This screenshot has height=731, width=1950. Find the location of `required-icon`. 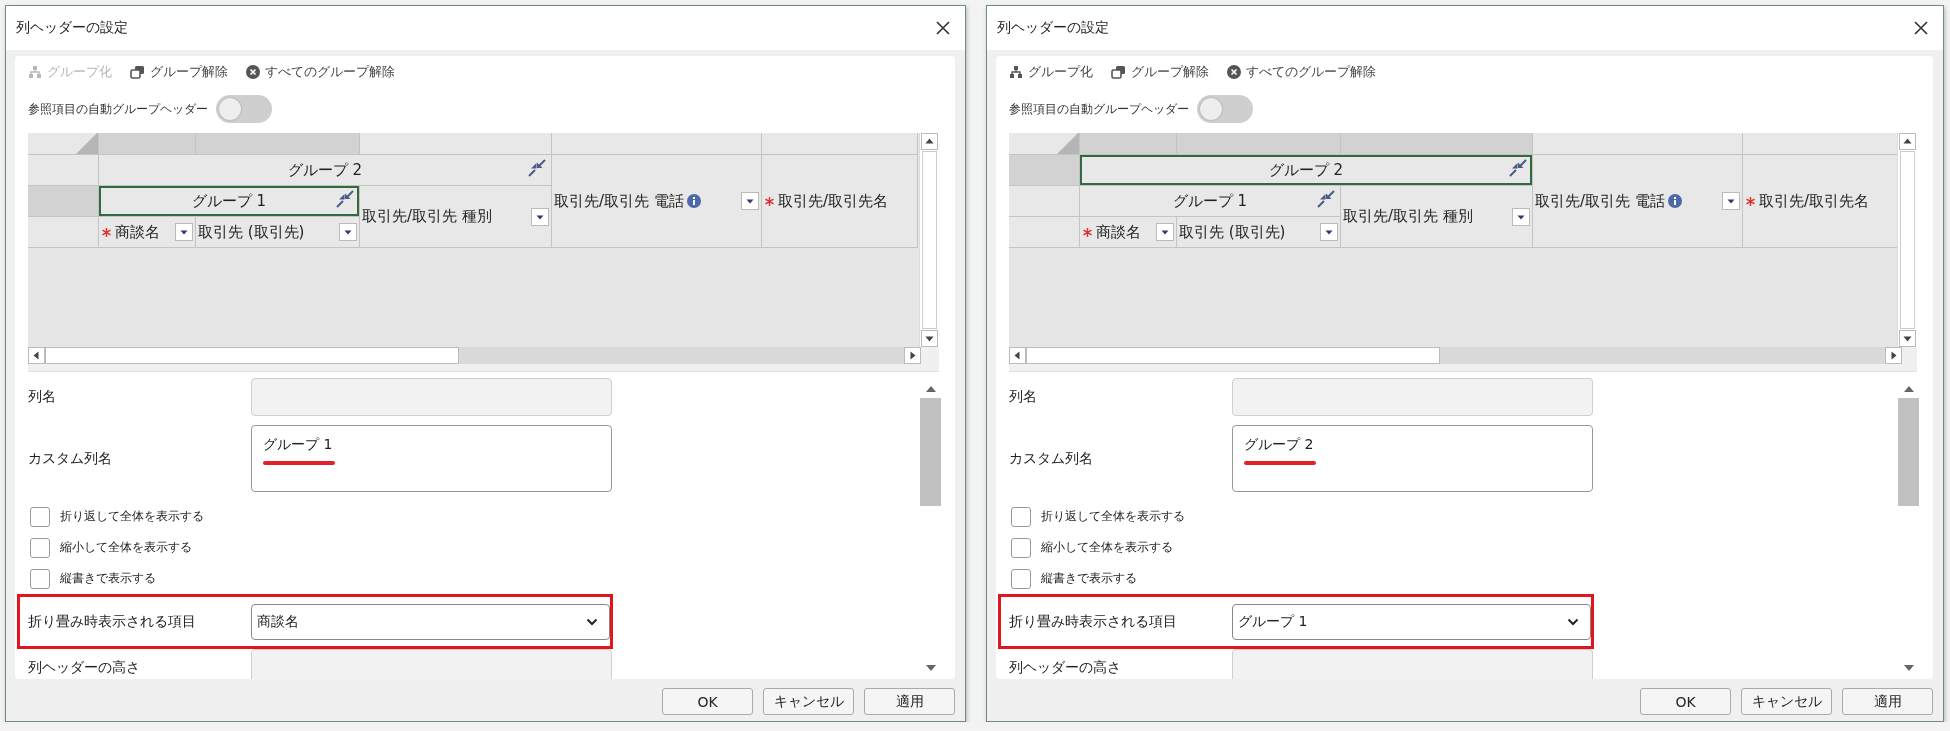

required-icon is located at coordinates (1087, 232).